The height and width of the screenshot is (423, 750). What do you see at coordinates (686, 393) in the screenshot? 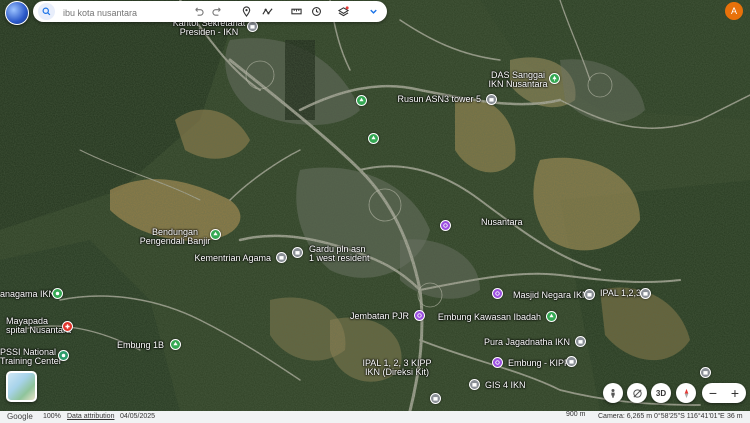
I see `compass-icon` at bounding box center [686, 393].